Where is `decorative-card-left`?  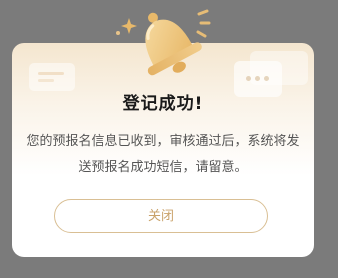 decorative-card-left is located at coordinates (52, 77).